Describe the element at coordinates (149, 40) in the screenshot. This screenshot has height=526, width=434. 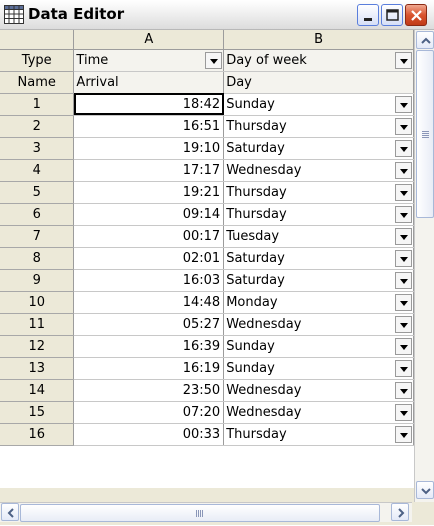
I see `column-header-a: A` at that location.